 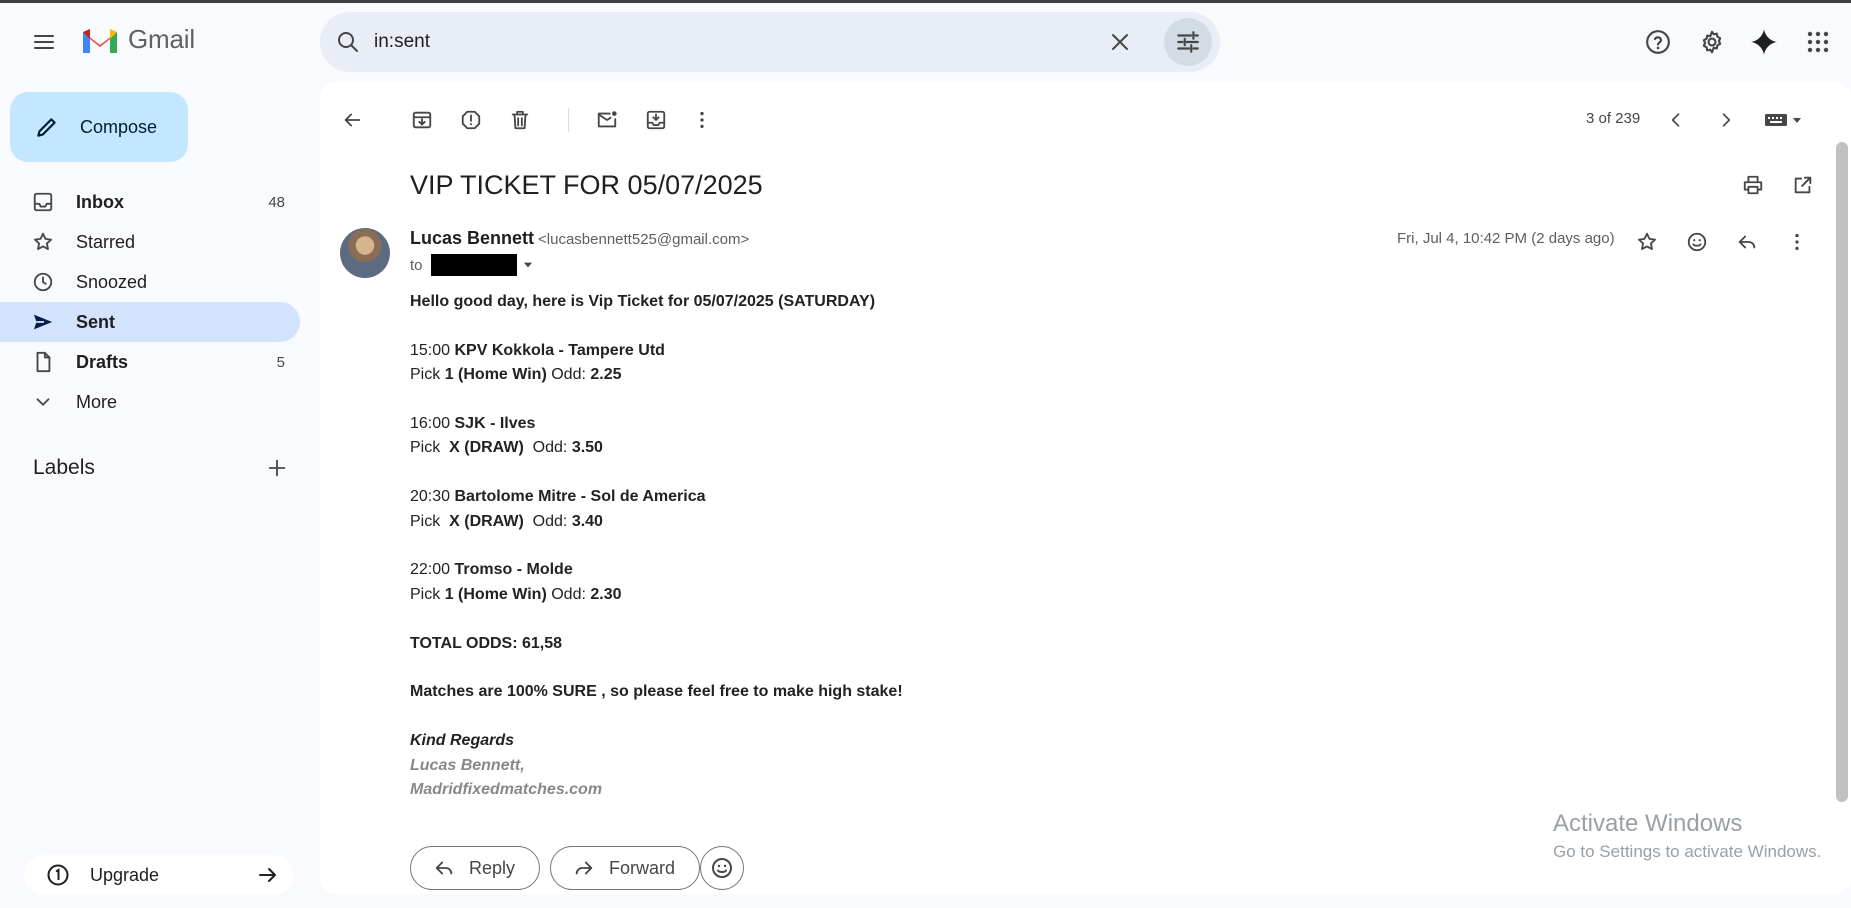 What do you see at coordinates (516, 594) in the screenshot?
I see `pick-line: Pick 1 (Home Win) Odd: 2.30` at bounding box center [516, 594].